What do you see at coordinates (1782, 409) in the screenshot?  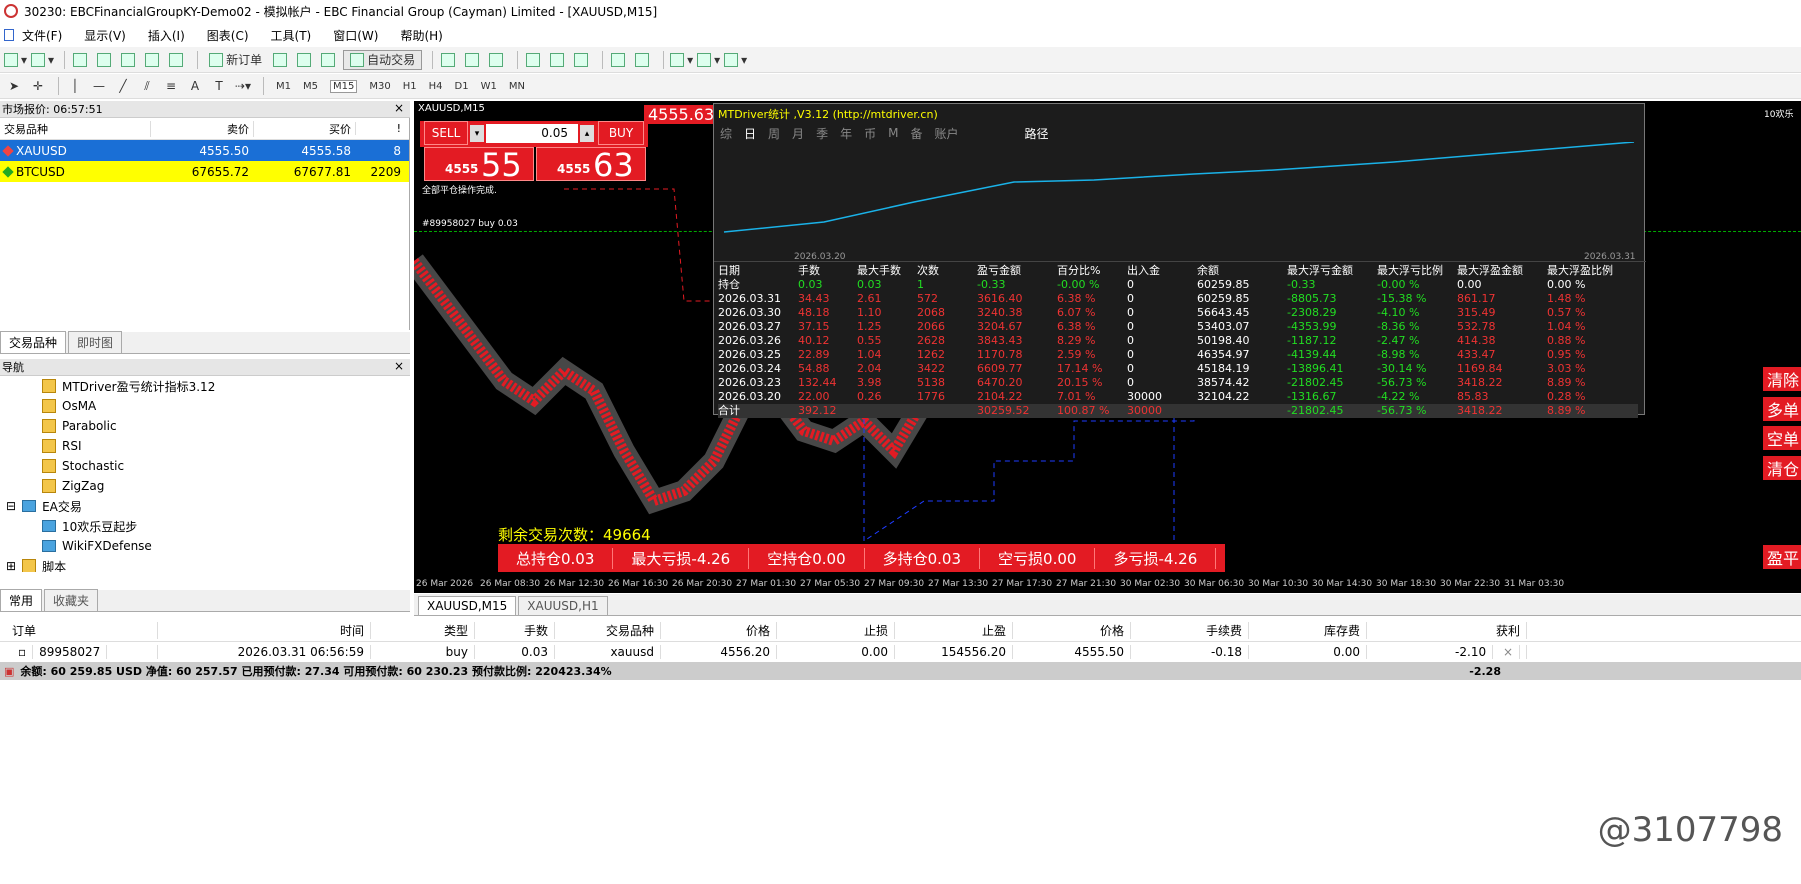 I see `buy-order-button: 多单` at bounding box center [1782, 409].